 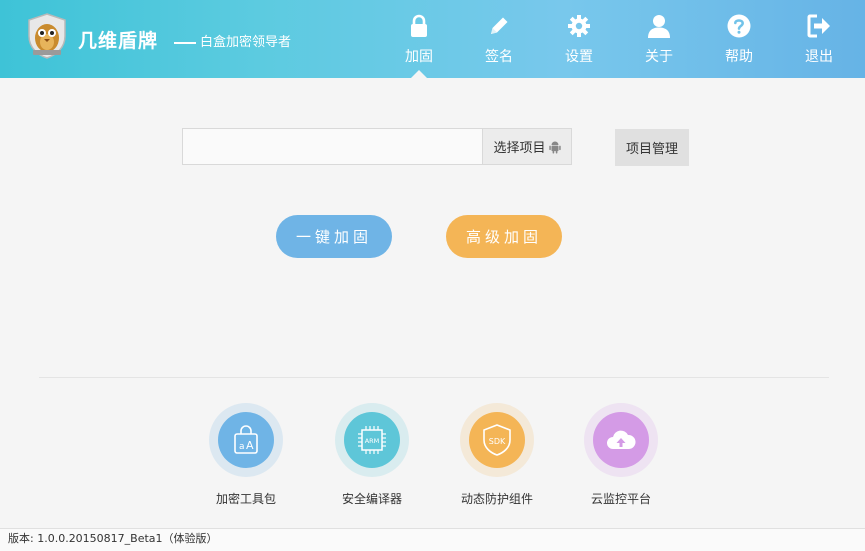 What do you see at coordinates (334, 236) in the screenshot?
I see `one-click-reinforce-button: 一键加固` at bounding box center [334, 236].